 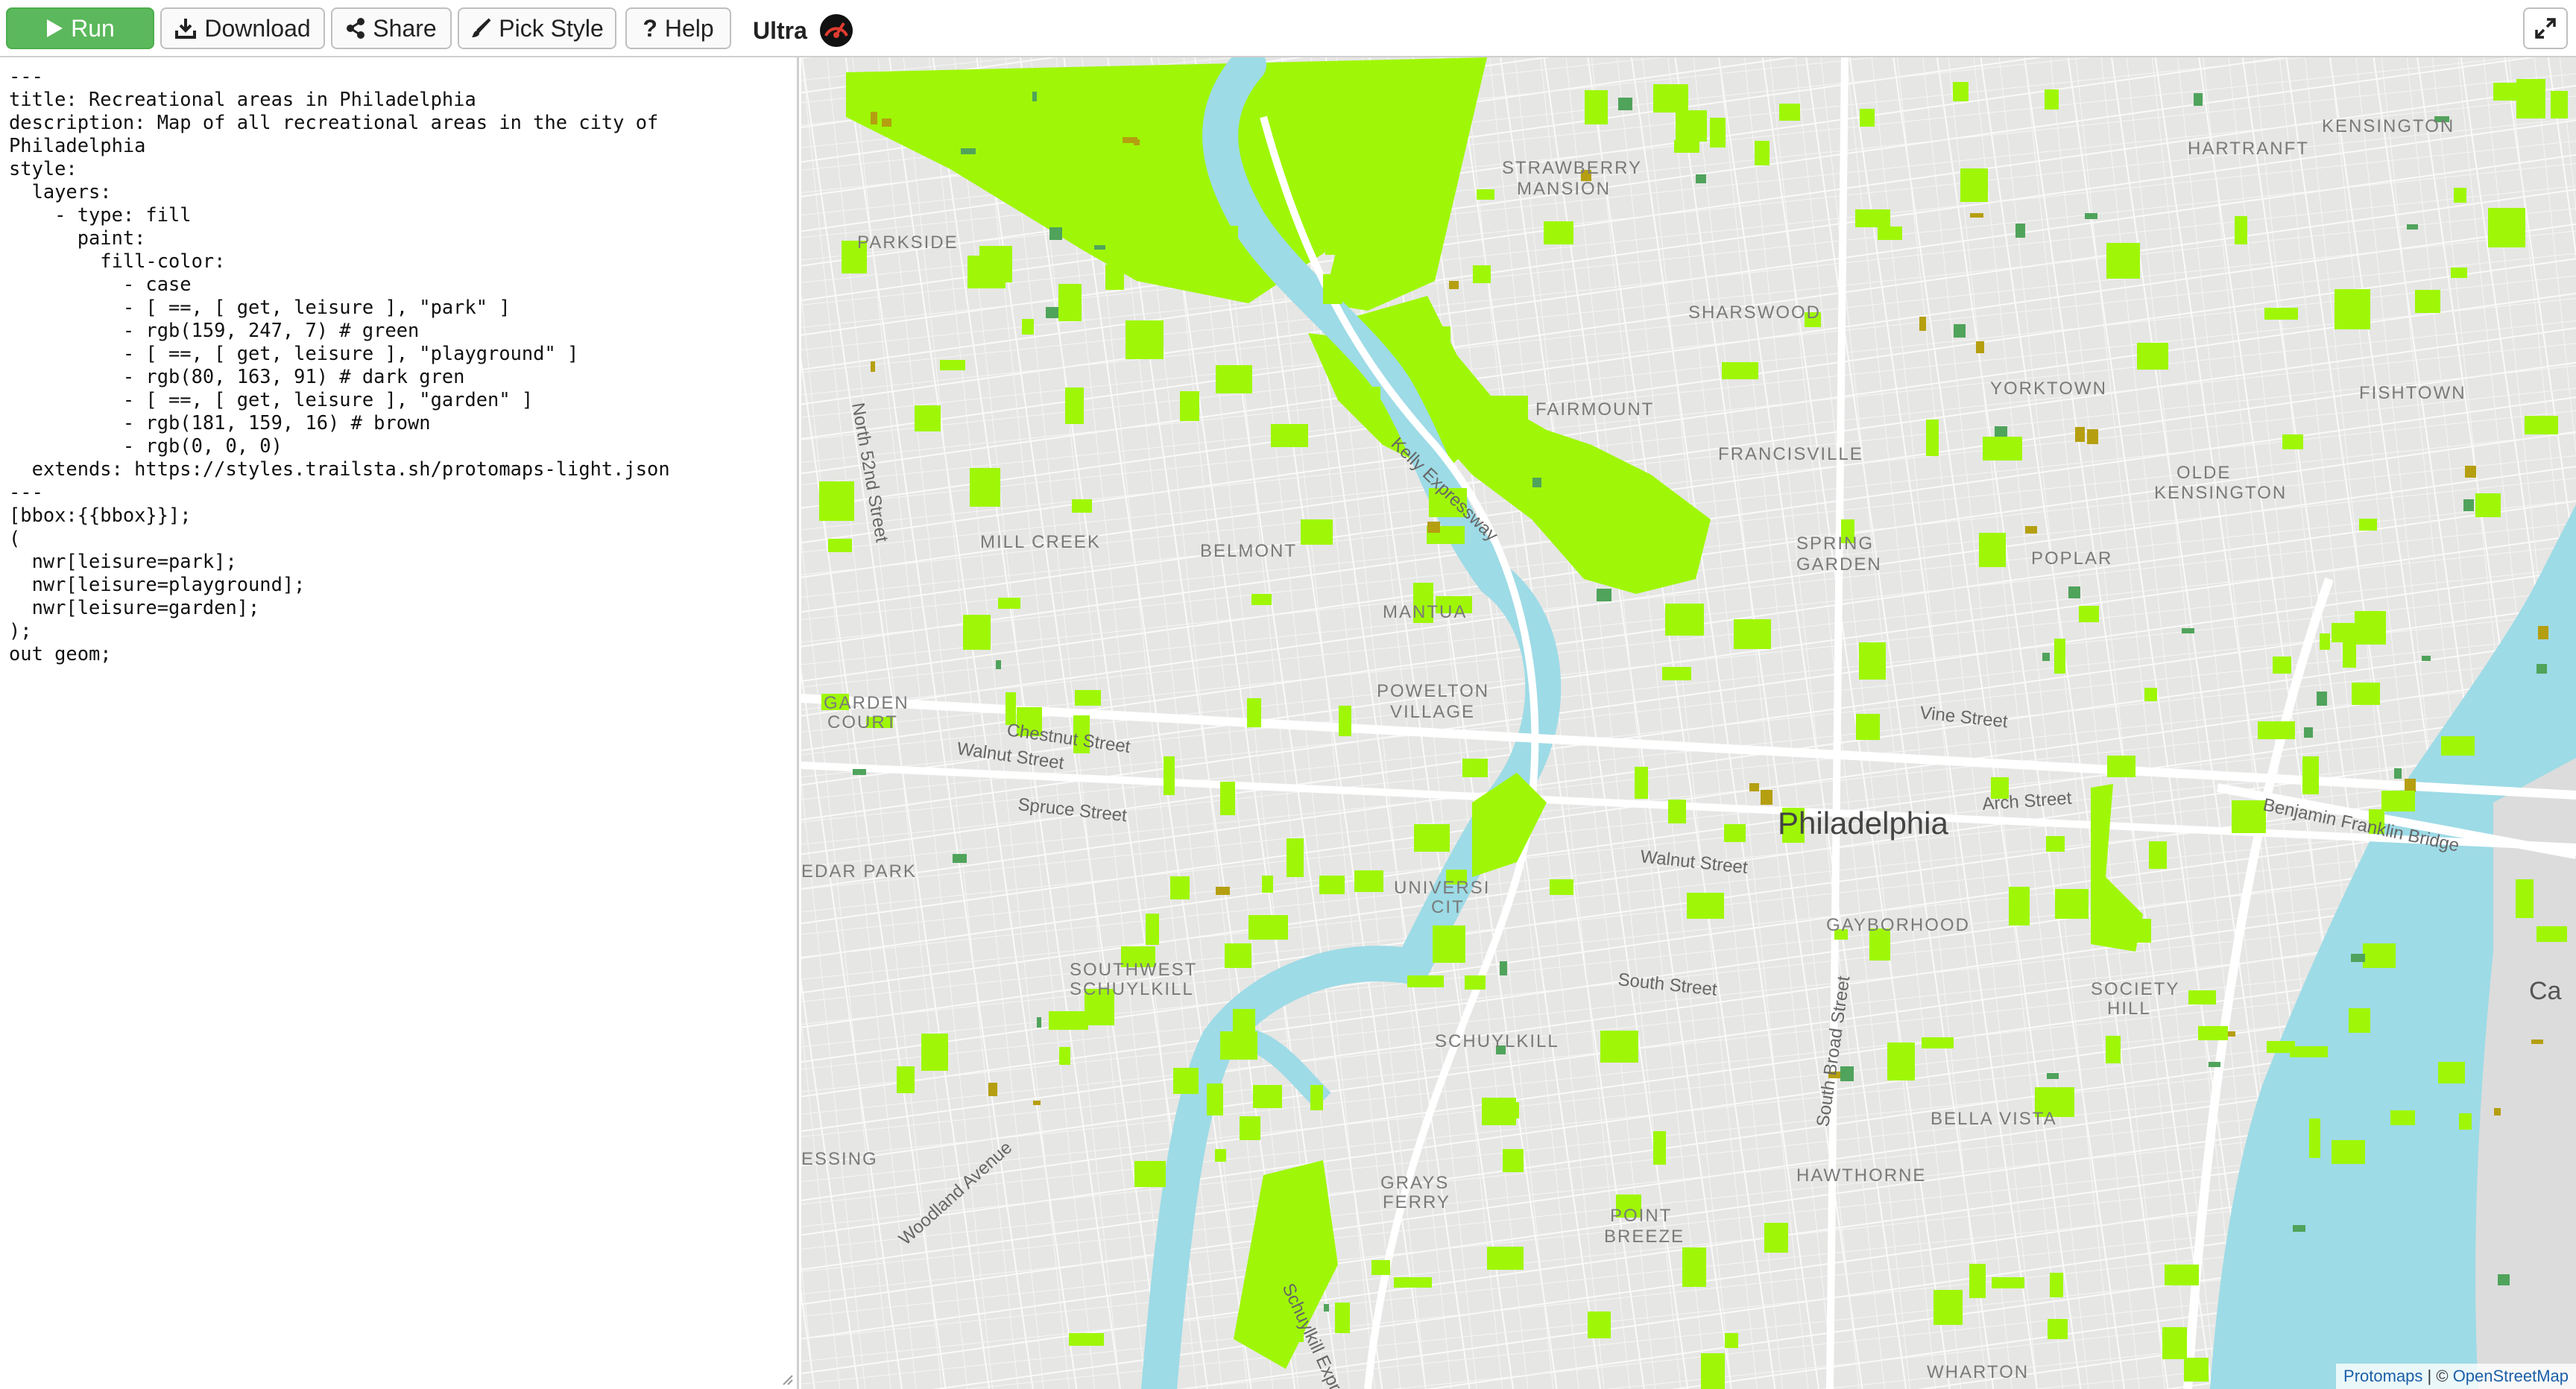 I want to click on neighborhood-fairmount: FAIRMOUNT, so click(x=1595, y=409).